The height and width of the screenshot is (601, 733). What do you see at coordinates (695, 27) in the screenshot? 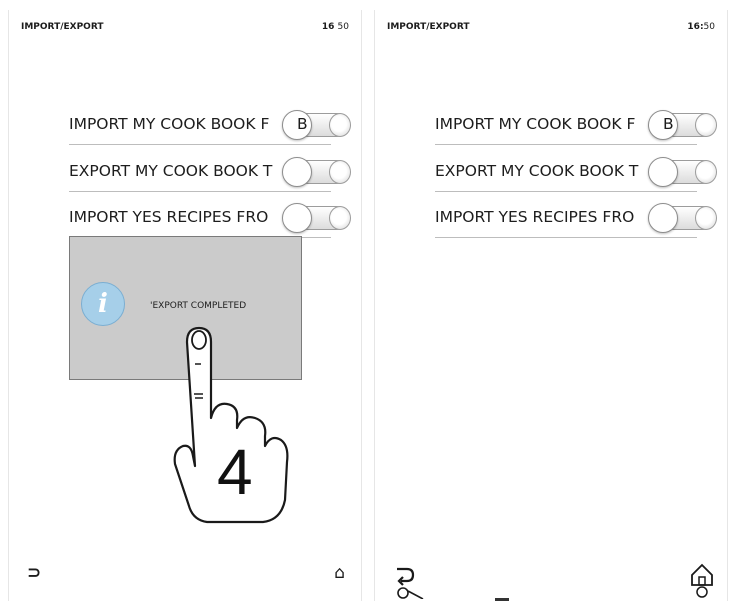
I see `clock-hours: 16:` at bounding box center [695, 27].